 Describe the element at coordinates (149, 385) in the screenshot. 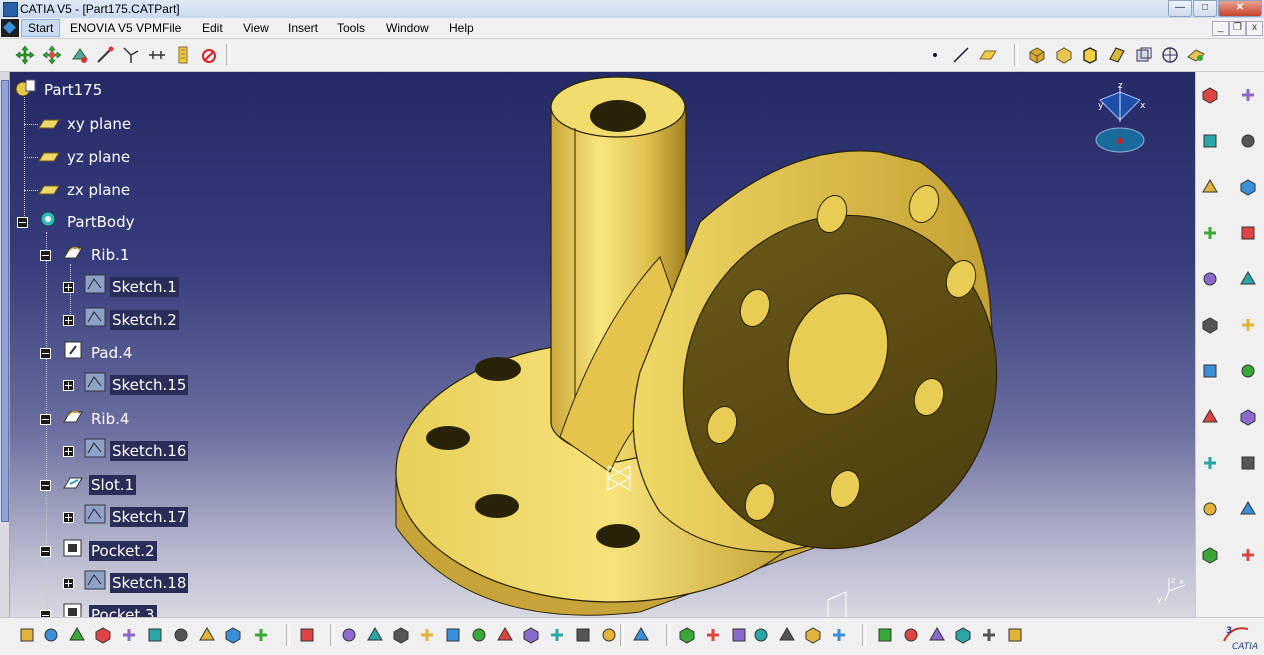

I see `tree-sketch: Sketch.15` at that location.